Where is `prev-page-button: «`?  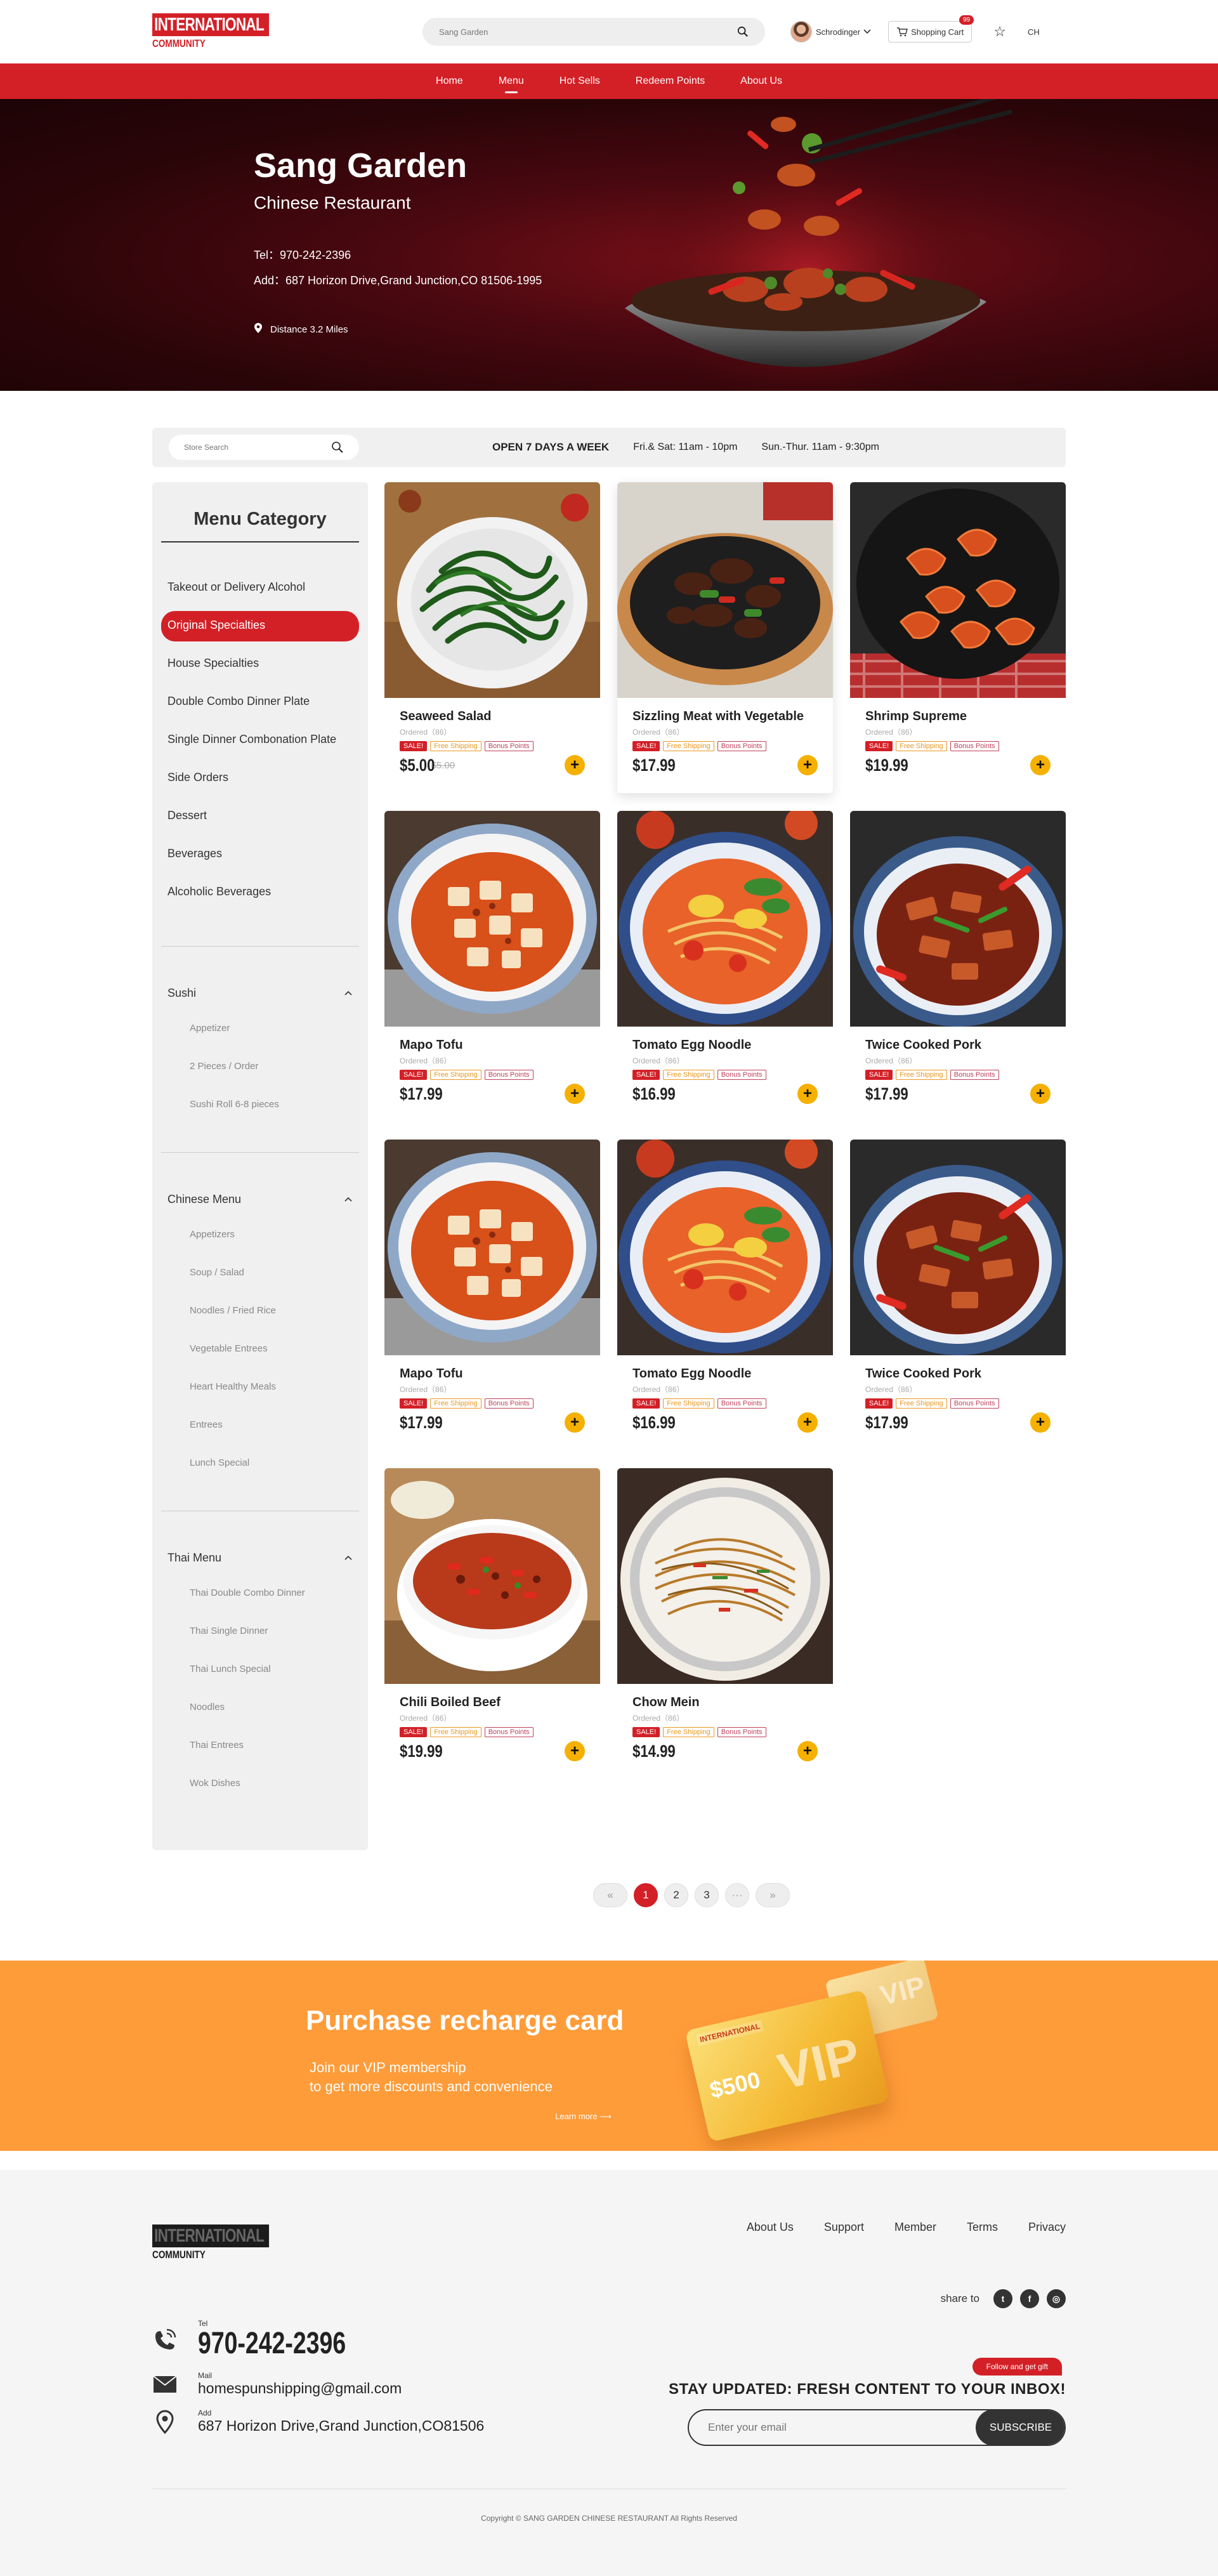
prev-page-button: « is located at coordinates (610, 1895).